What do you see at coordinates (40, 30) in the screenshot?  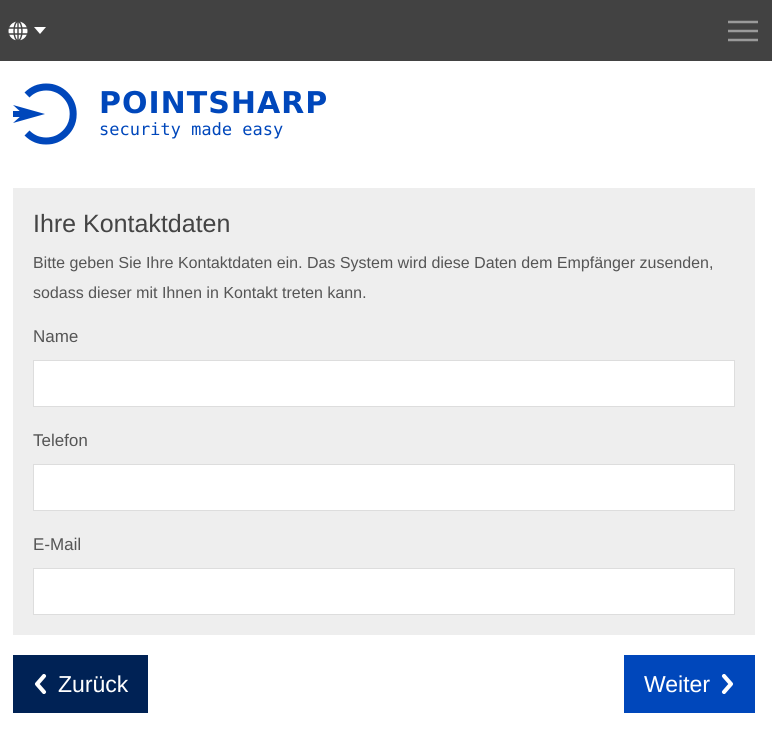 I see `caret-icon` at bounding box center [40, 30].